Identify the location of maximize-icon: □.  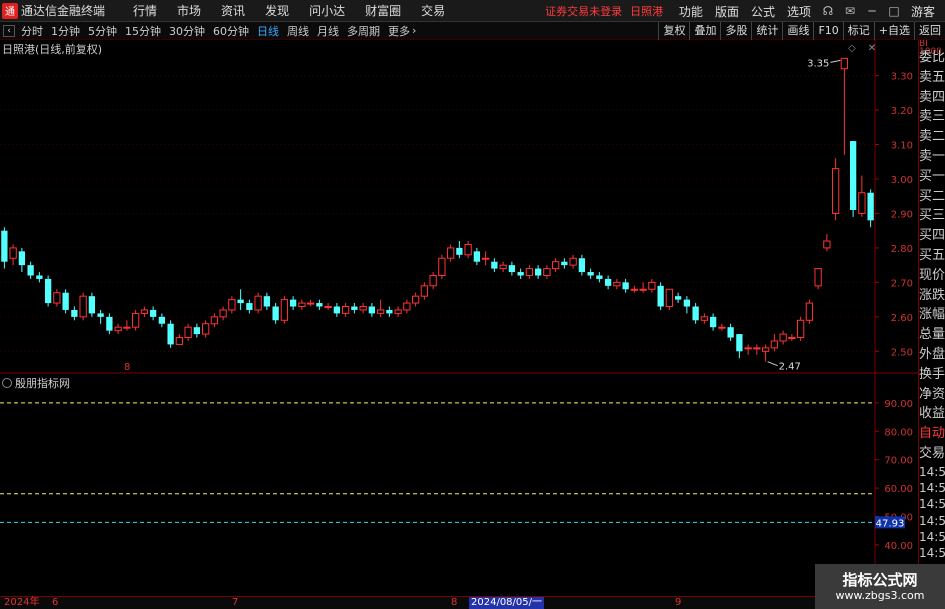
(894, 11).